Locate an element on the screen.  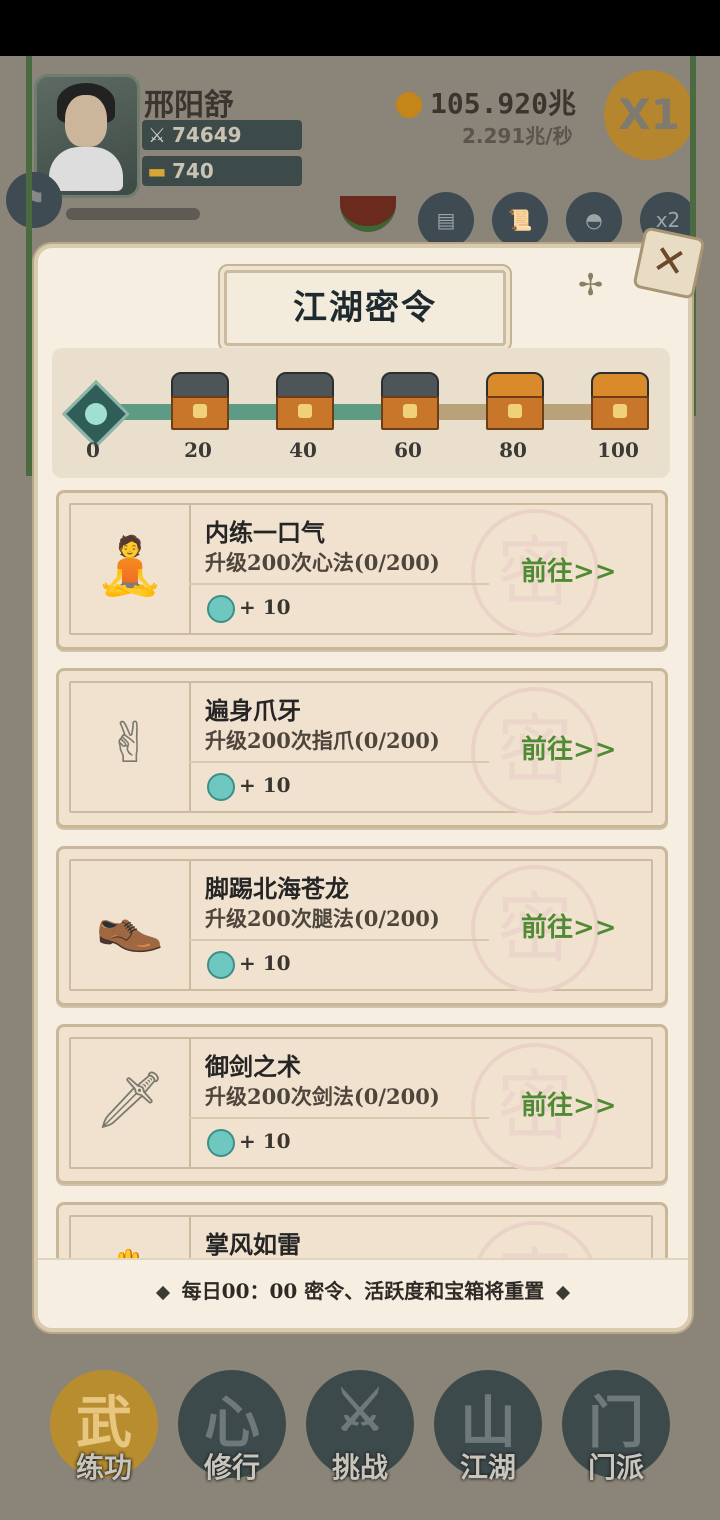
task-name: 脚踢北海苍龙 is located at coordinates (277, 888).